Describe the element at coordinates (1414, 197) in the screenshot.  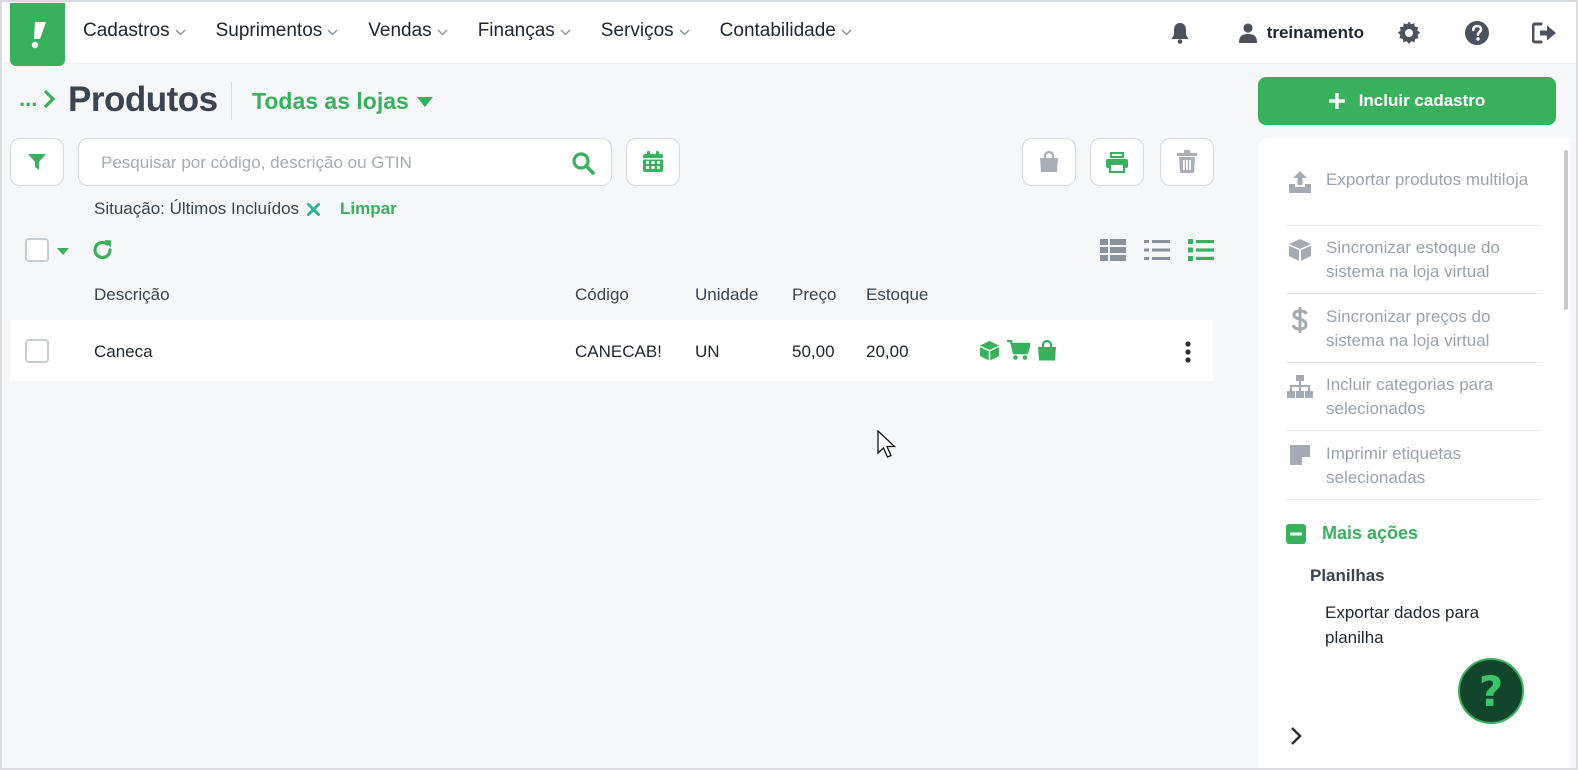
I see `side-action-export-multistore: Exportar produtos multiloja` at that location.